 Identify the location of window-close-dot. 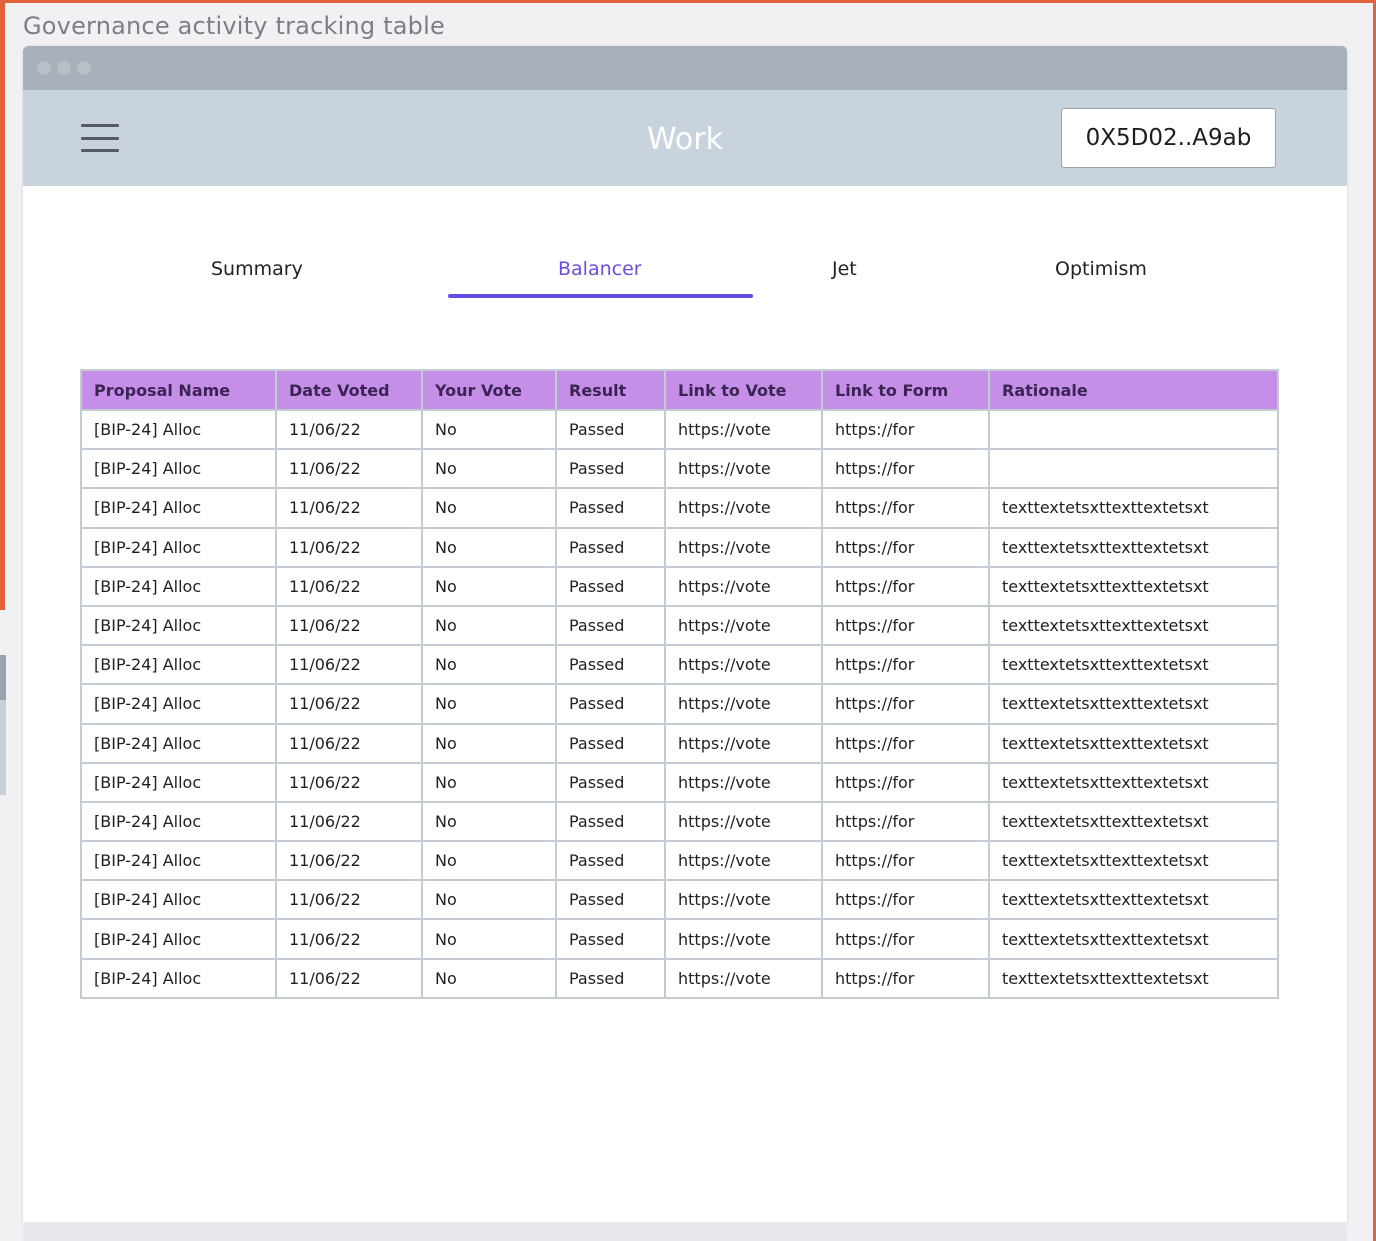
(44, 68).